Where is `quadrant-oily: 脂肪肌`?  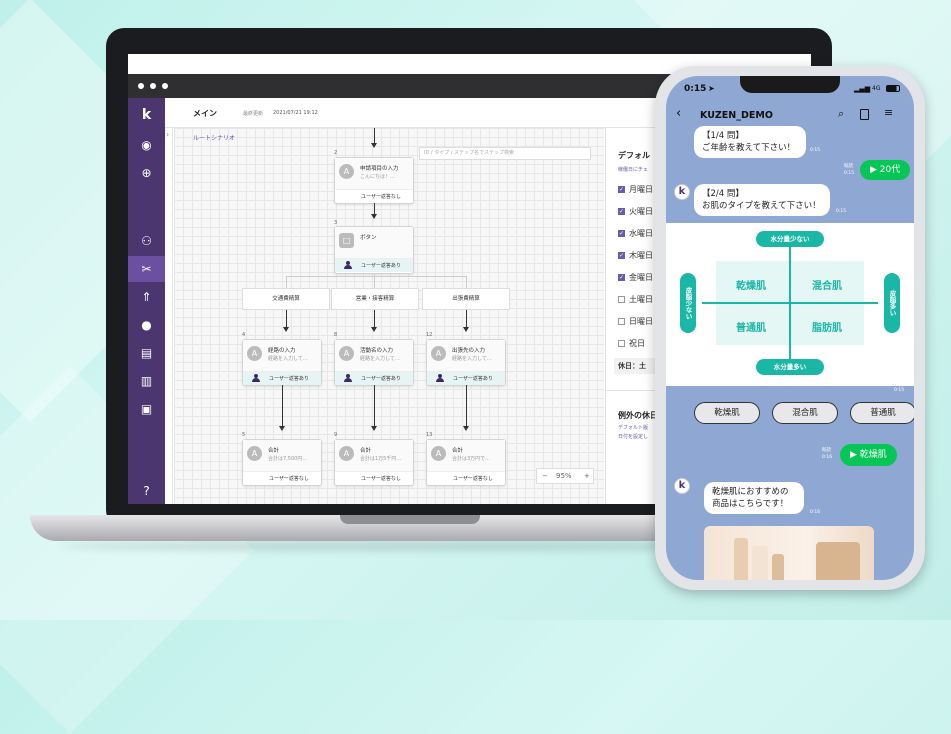 quadrant-oily: 脂肪肌 is located at coordinates (827, 328).